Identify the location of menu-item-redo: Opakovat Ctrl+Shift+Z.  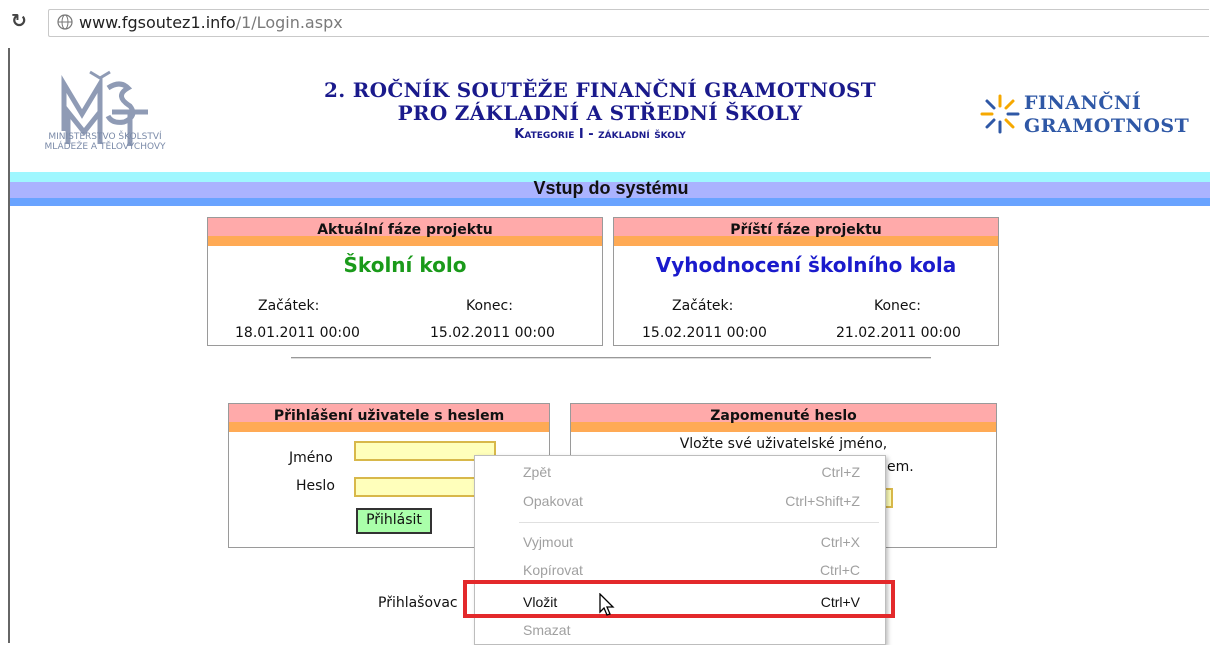
(680, 501).